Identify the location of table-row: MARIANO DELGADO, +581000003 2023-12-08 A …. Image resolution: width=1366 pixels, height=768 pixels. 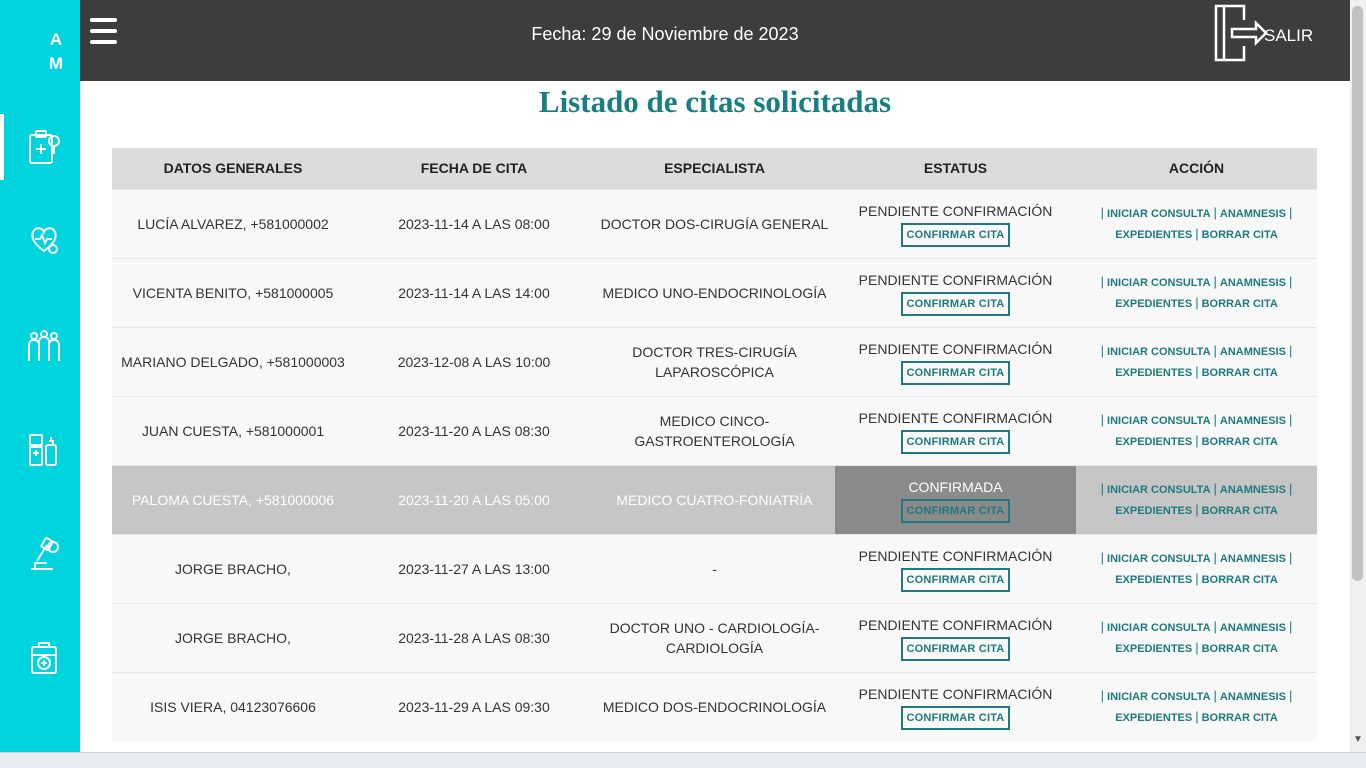
(714, 361).